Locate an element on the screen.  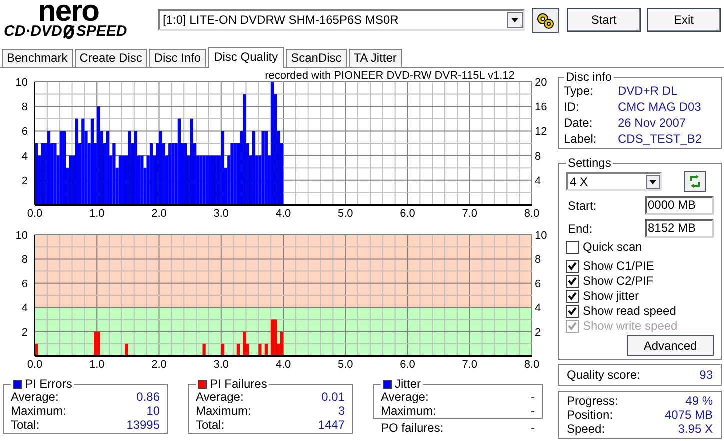
info-label: Label: is located at coordinates (581, 139).